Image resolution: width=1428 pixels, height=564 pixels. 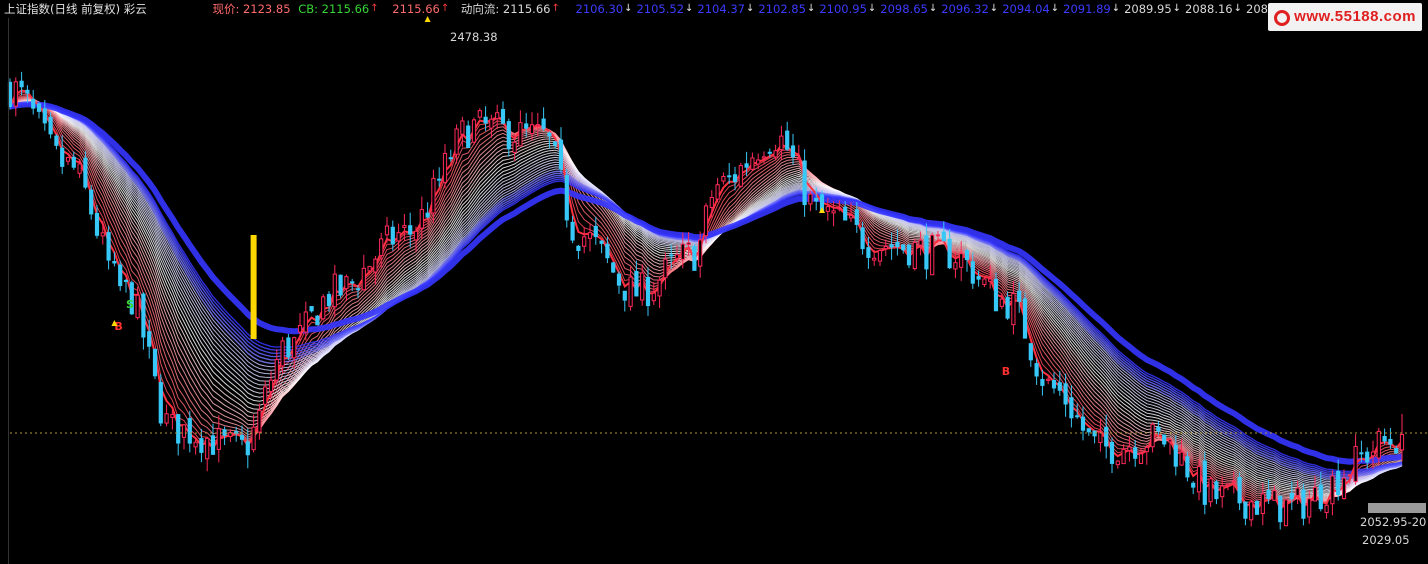 I want to click on ribbon-value: 2100.95, so click(x=843, y=9).